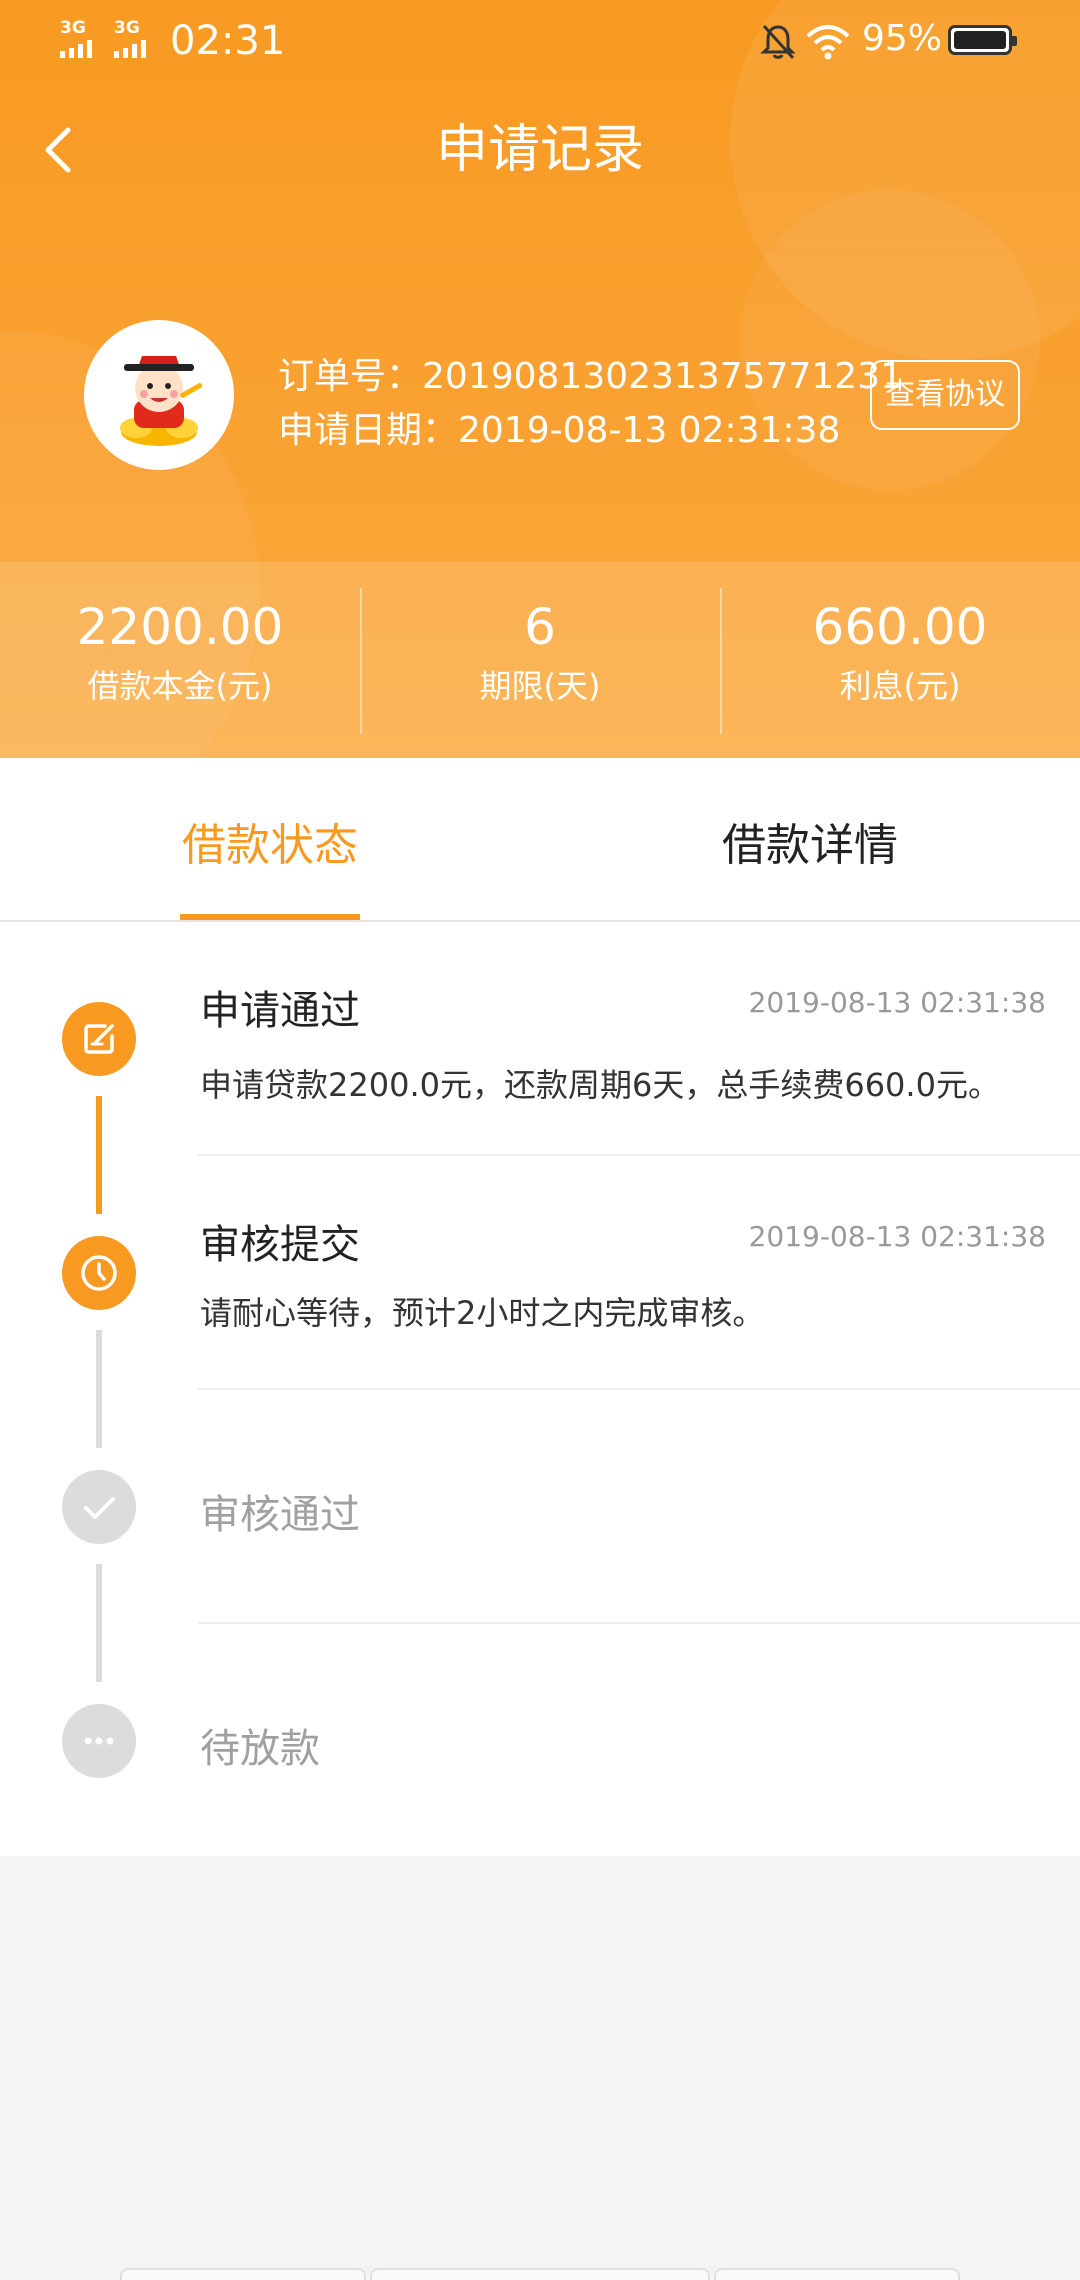 The height and width of the screenshot is (2280, 1080). Describe the element at coordinates (482, 1313) in the screenshot. I see `step-description: 请耐心等待，预计2小时之内完成审核。` at that location.